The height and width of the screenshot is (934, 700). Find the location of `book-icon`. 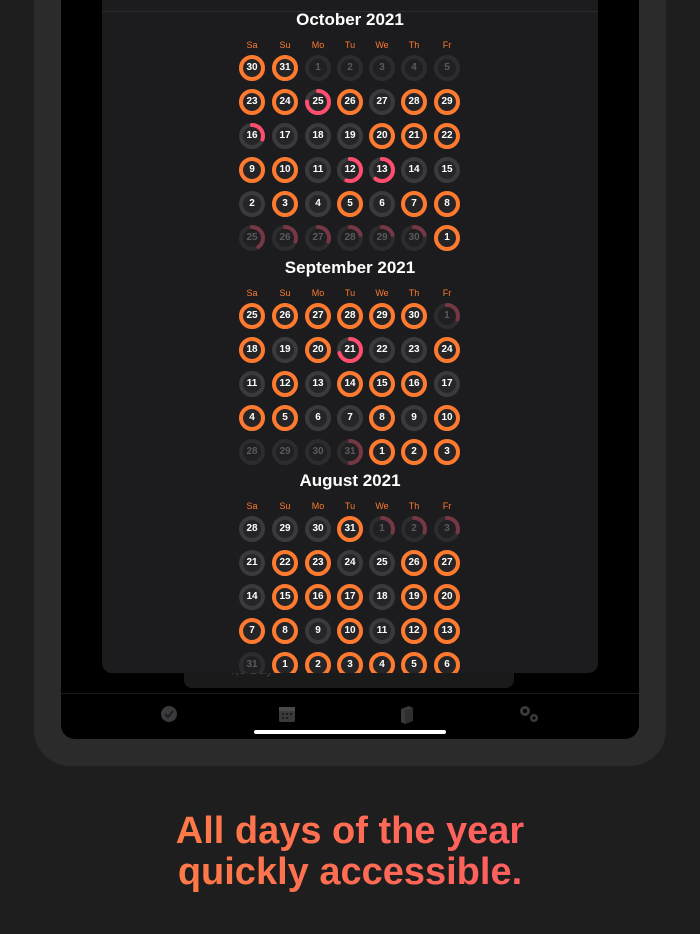

book-icon is located at coordinates (407, 714).